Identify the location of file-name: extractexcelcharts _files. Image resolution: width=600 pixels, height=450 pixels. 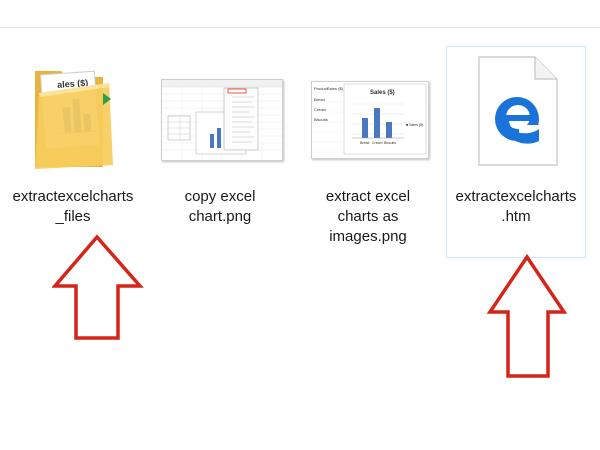
(73, 206).